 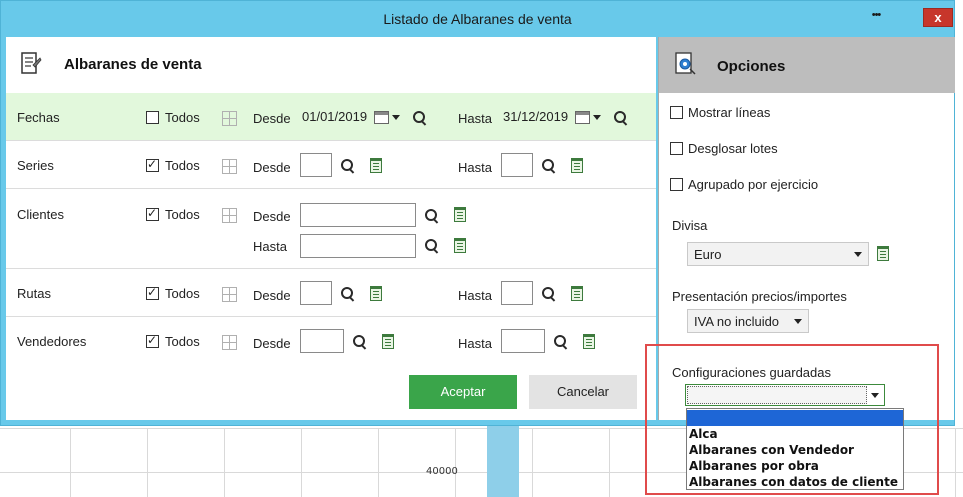 I want to click on mostrar-lineas-label: Mostrar líneas, so click(x=729, y=112).